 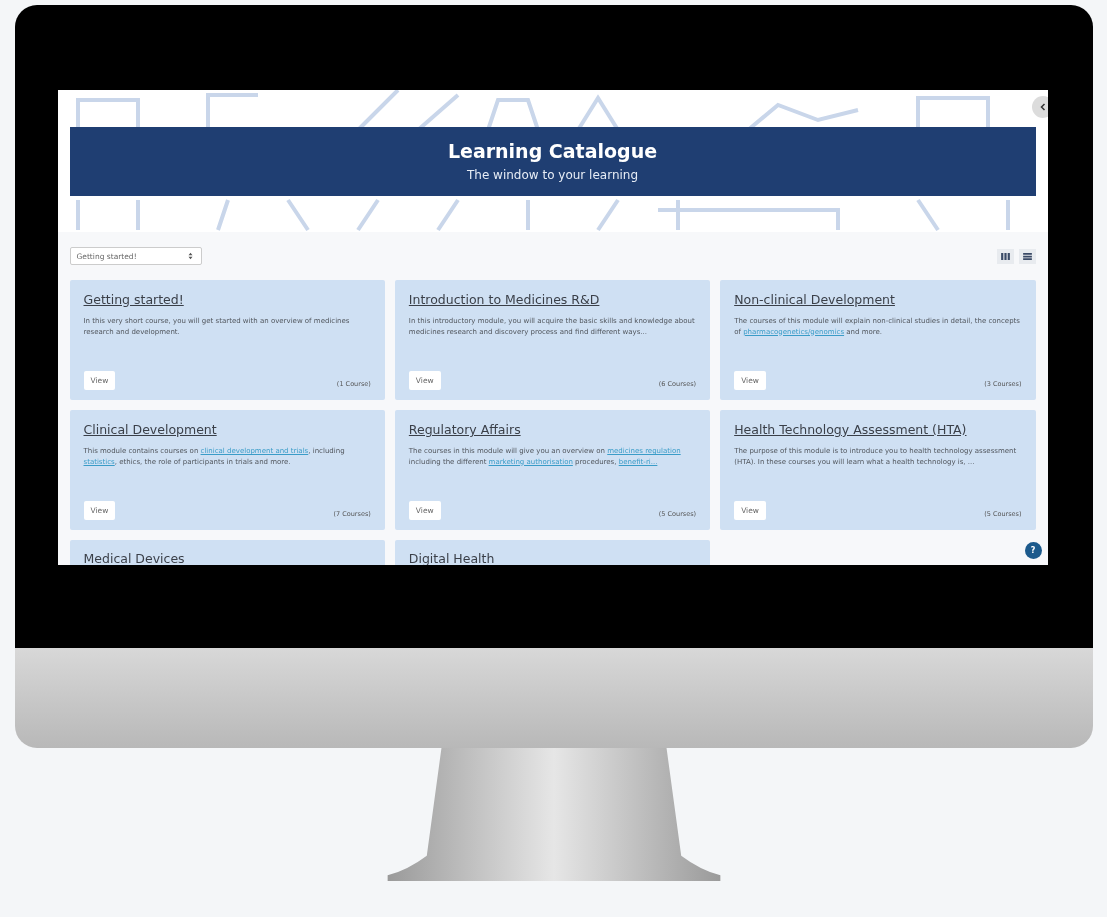 I want to click on card-title-link: Digital Health, so click(x=552, y=558).